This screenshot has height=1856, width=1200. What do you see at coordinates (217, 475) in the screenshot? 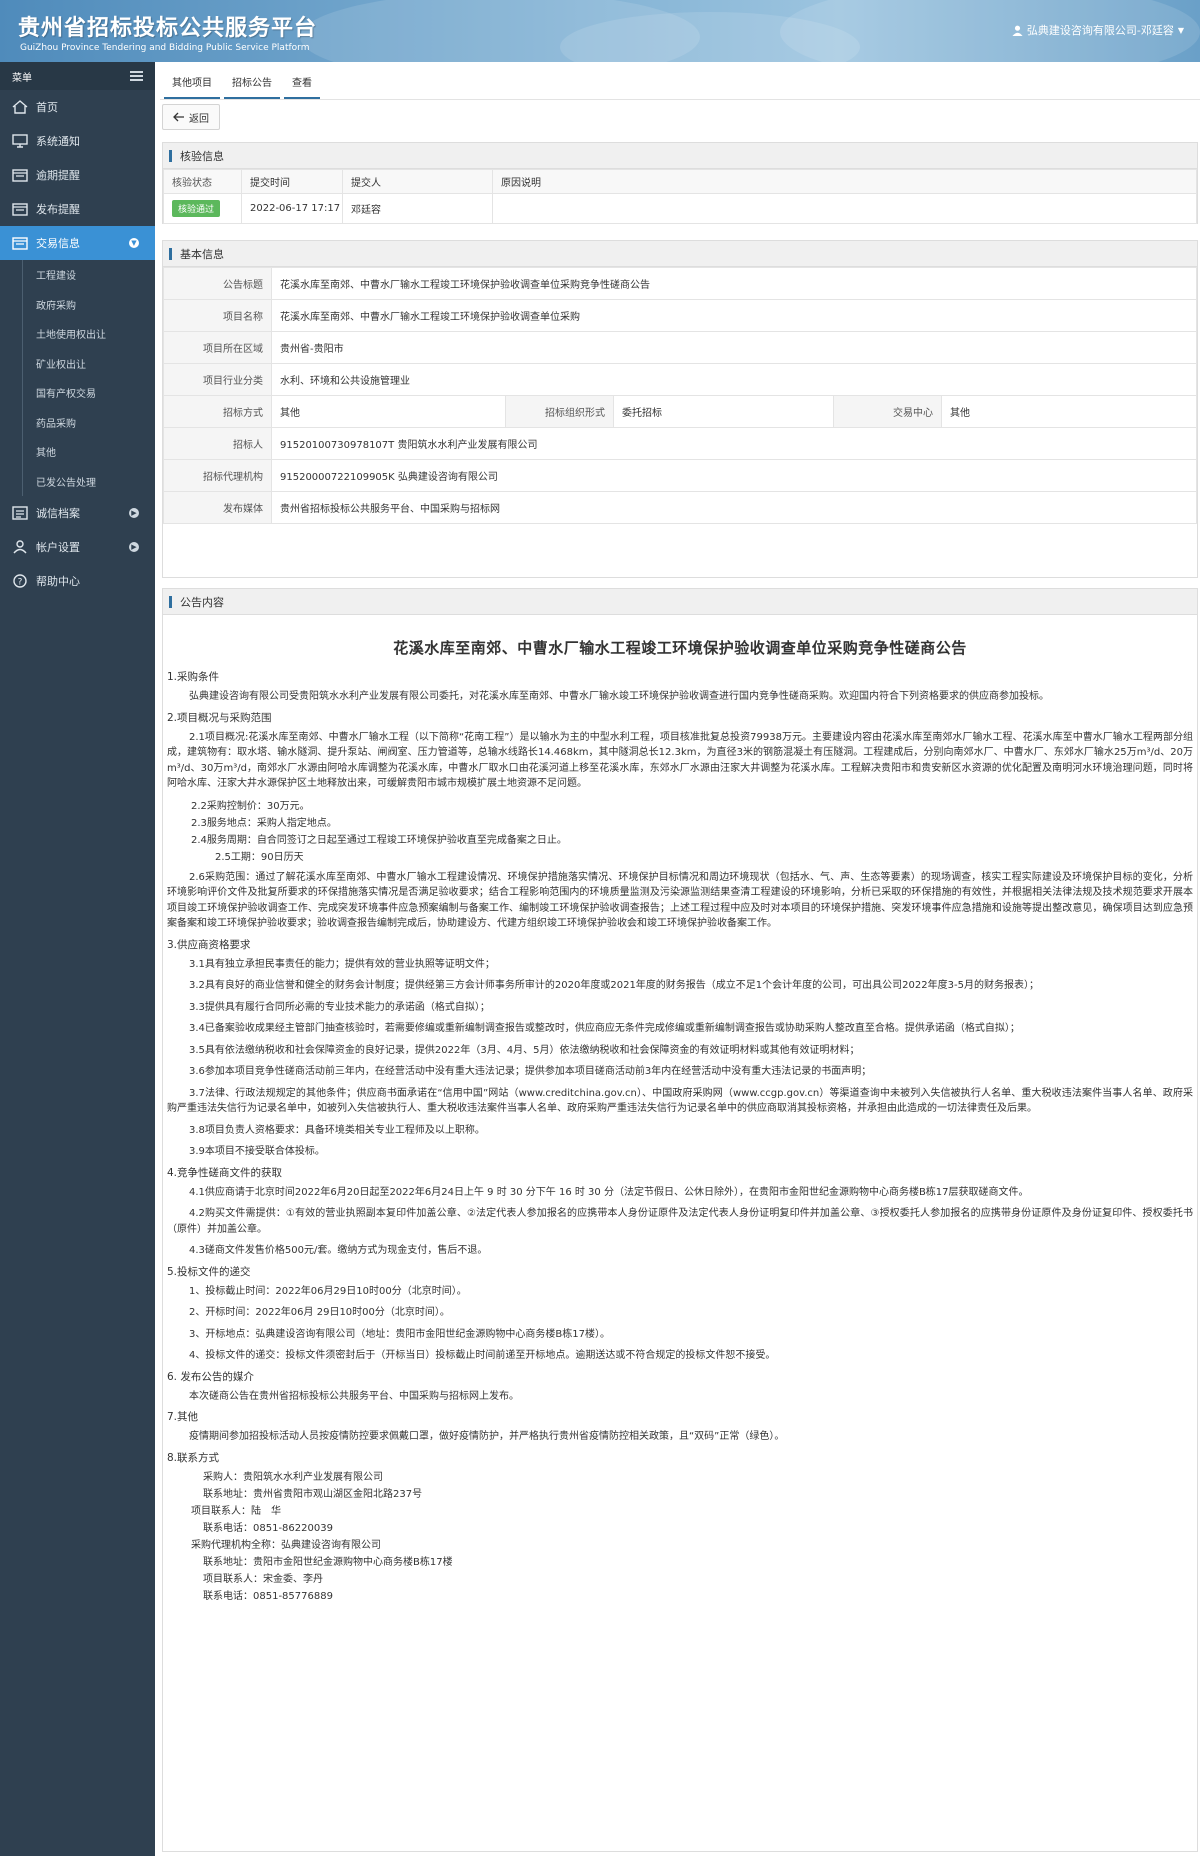
I see `basic-label: 招标代理机构` at bounding box center [217, 475].